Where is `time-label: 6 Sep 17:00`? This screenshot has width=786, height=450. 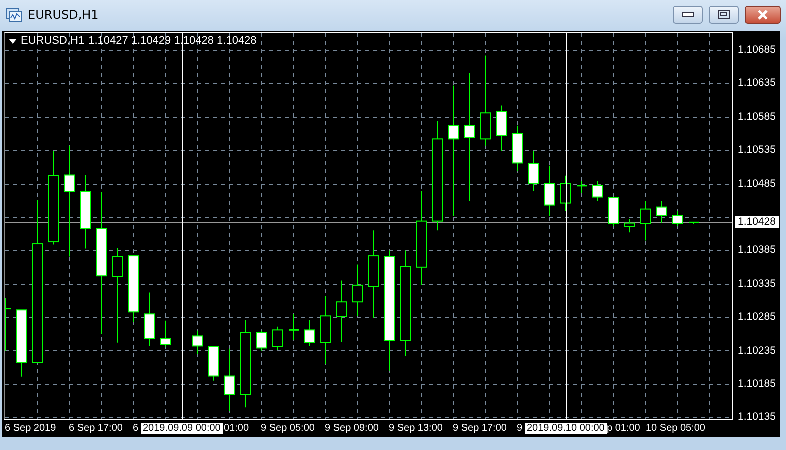
time-label: 6 Sep 17:00 is located at coordinates (96, 428).